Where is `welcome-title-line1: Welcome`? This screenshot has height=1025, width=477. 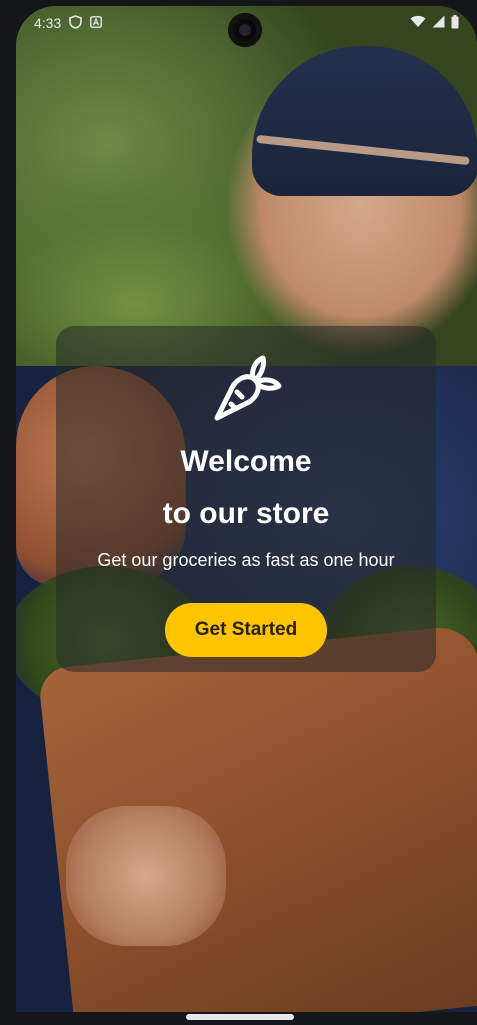
welcome-title-line1: Welcome is located at coordinates (246, 461).